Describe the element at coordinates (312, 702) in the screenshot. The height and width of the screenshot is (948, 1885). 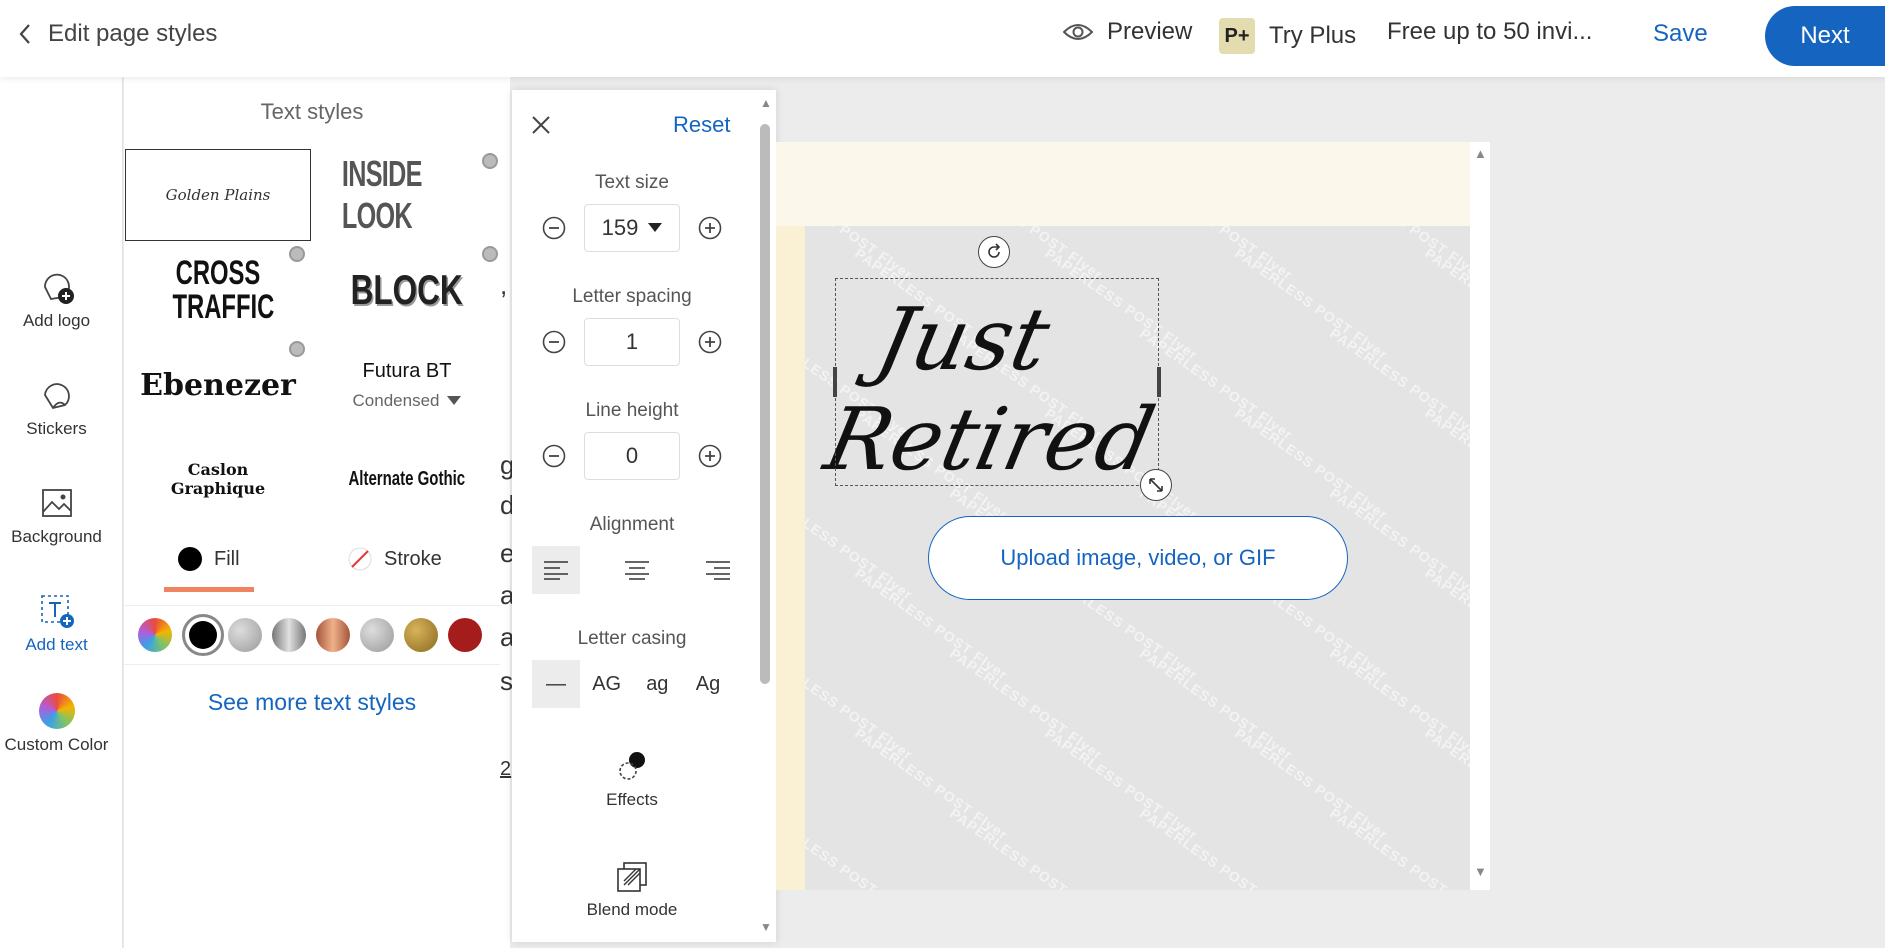
I see `see-more-text-styles-link: See more text styles` at that location.